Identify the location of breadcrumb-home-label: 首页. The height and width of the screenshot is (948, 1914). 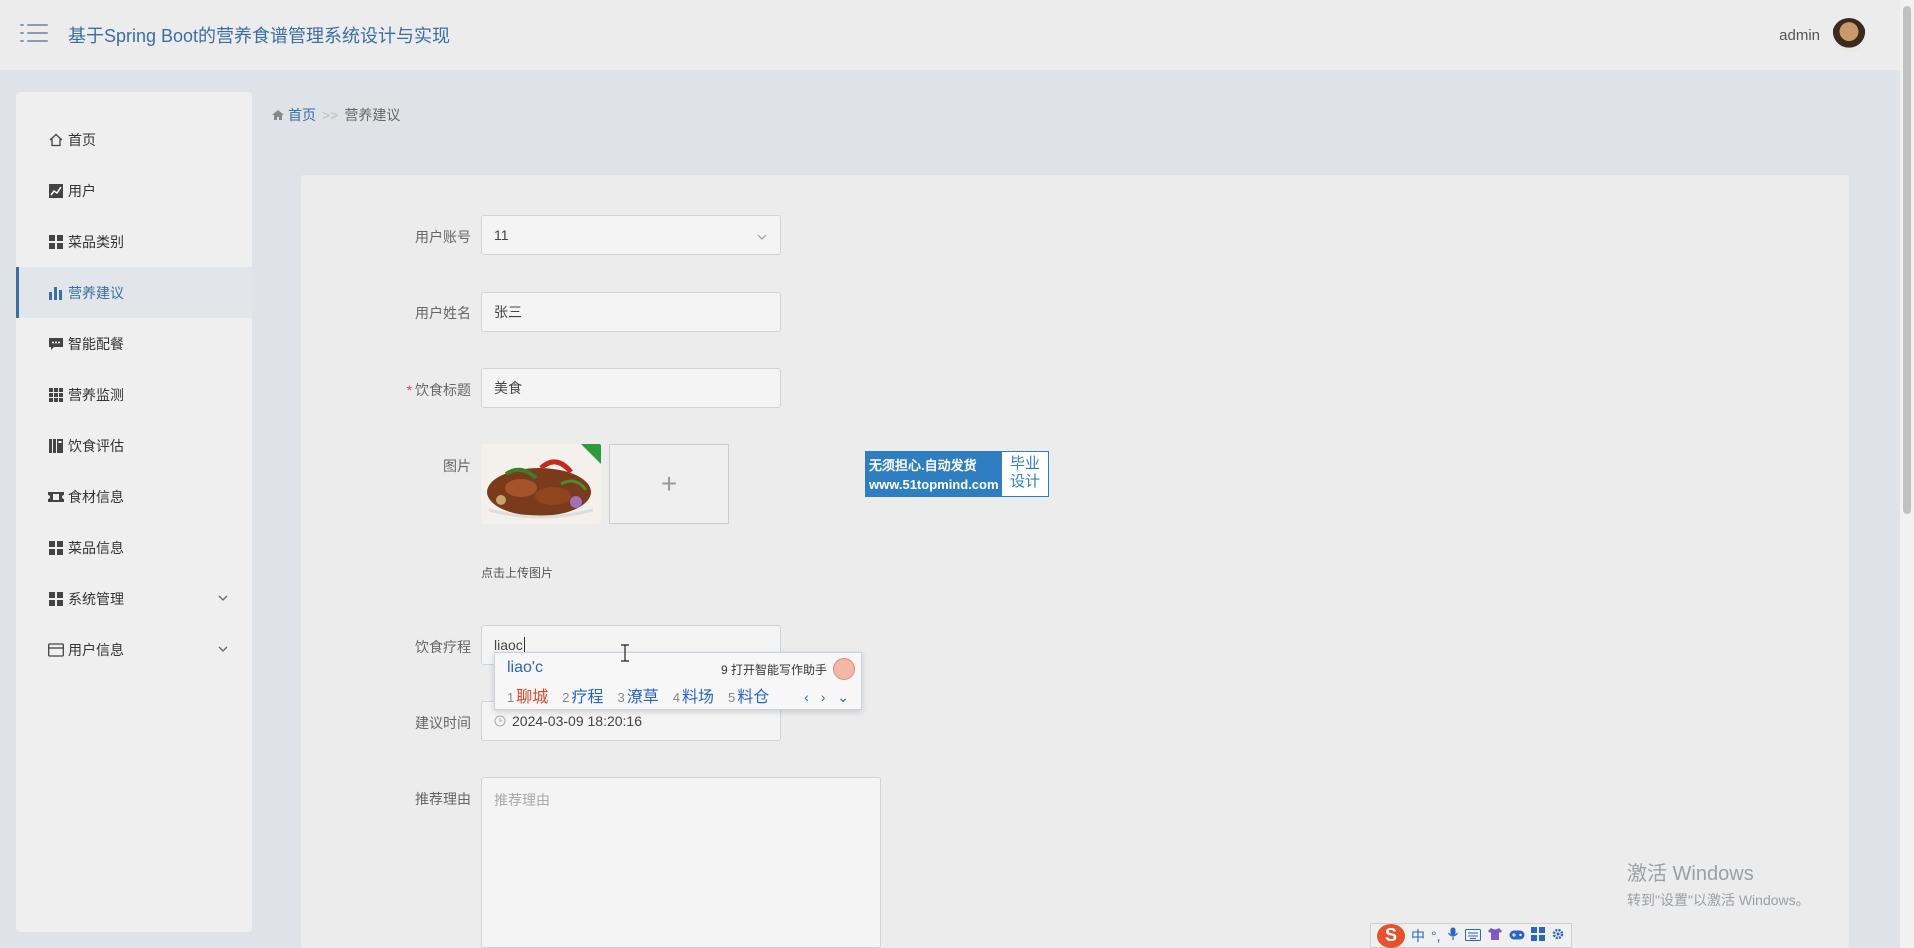
(302, 115).